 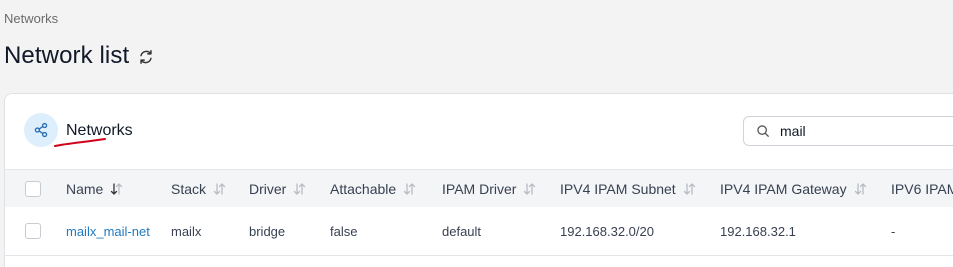 What do you see at coordinates (783, 188) in the screenshot?
I see `column-label: IPV4 IPAM Gateway` at bounding box center [783, 188].